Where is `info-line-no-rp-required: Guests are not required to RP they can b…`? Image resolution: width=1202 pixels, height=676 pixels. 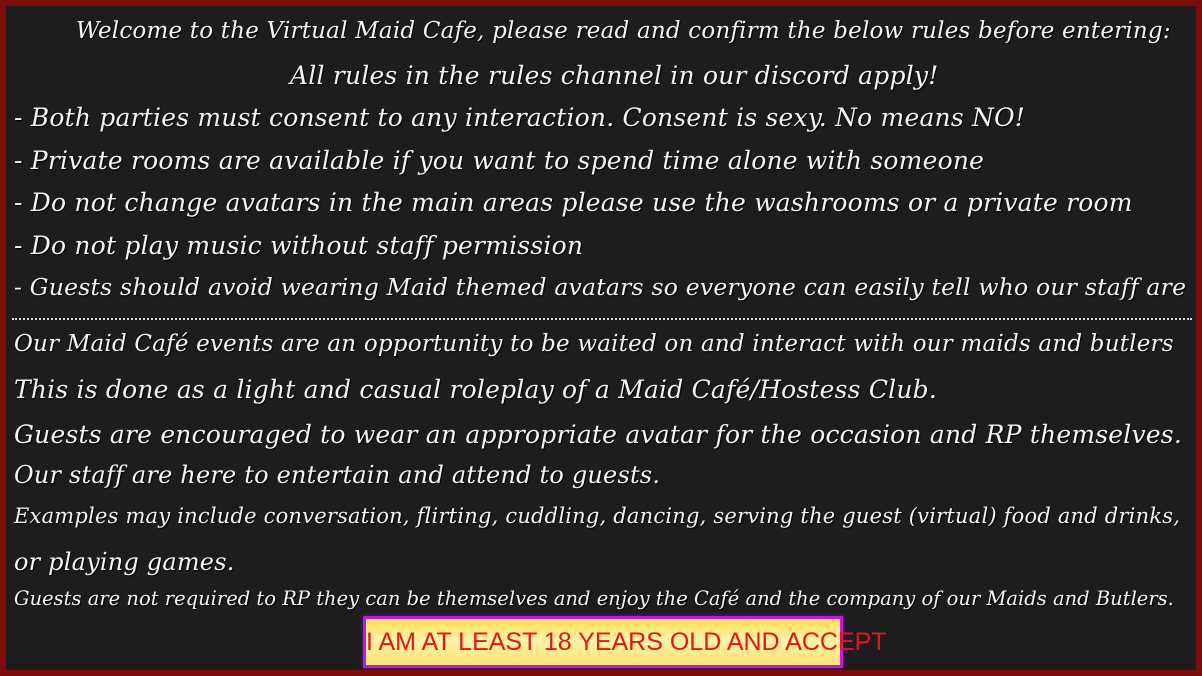 info-line-no-rp-required: Guests are not required to RP they can b… is located at coordinates (594, 598).